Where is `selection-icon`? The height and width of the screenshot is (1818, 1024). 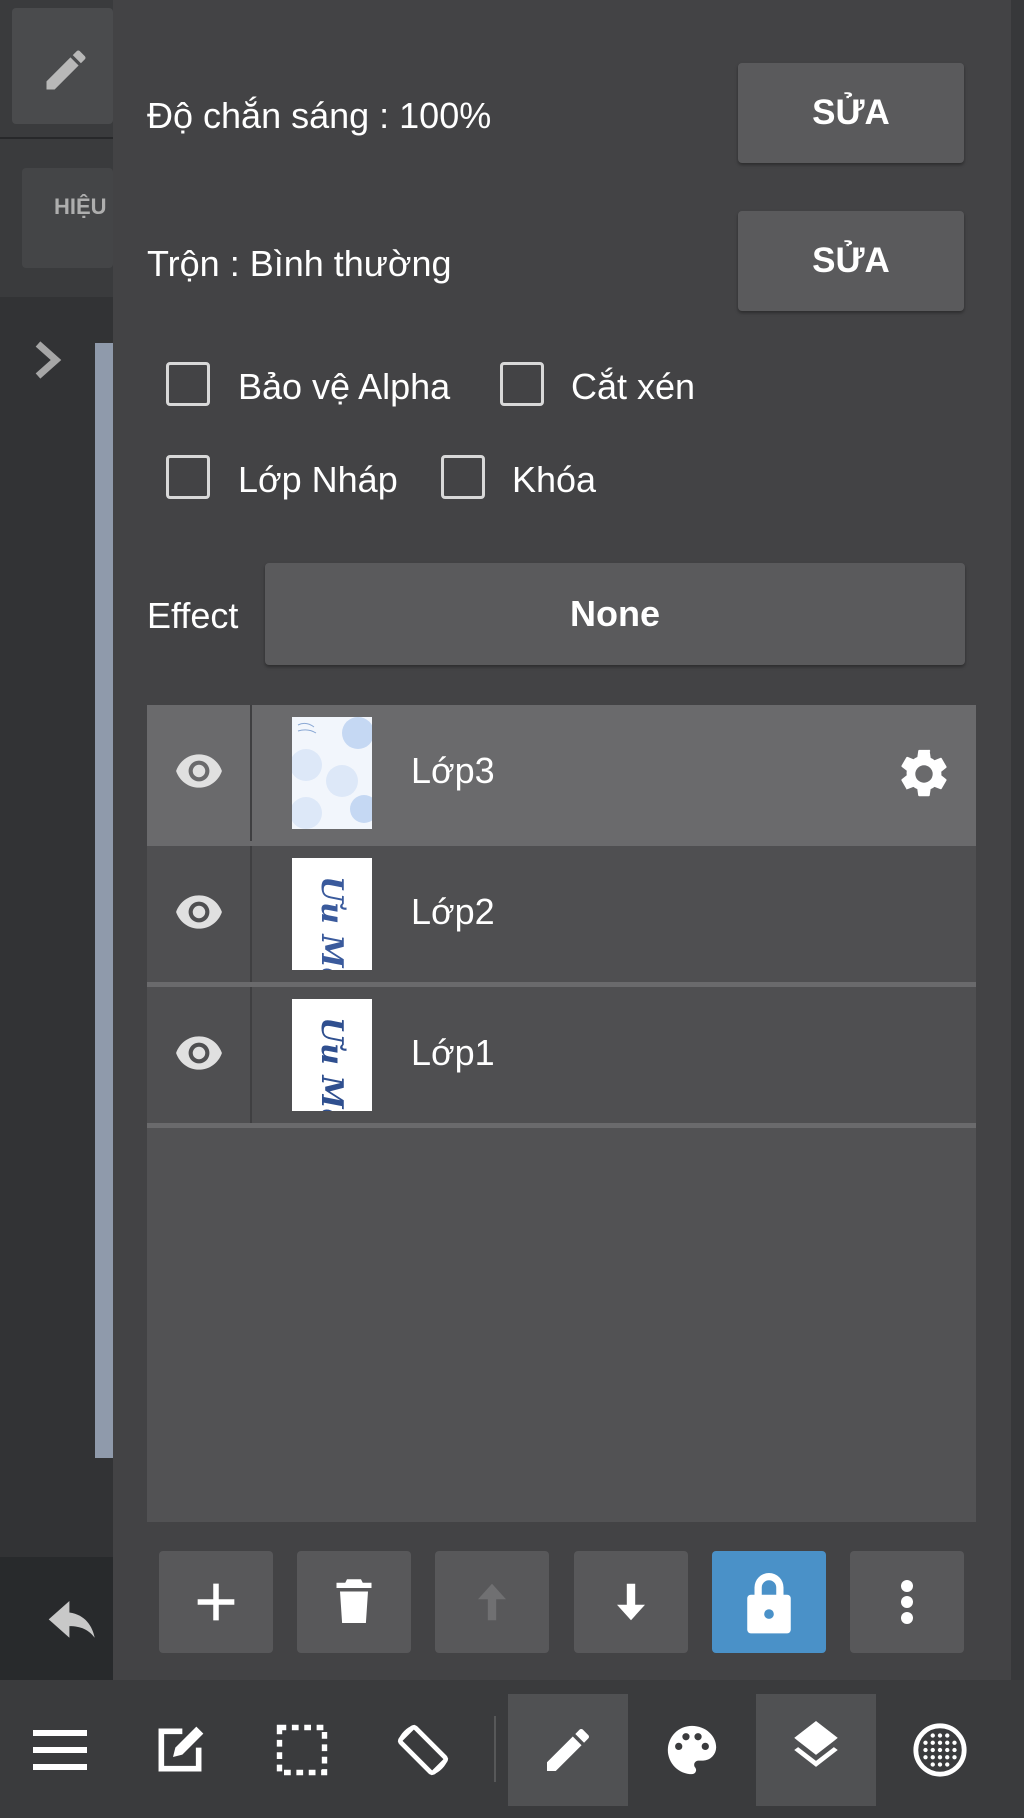 selection-icon is located at coordinates (302, 1750).